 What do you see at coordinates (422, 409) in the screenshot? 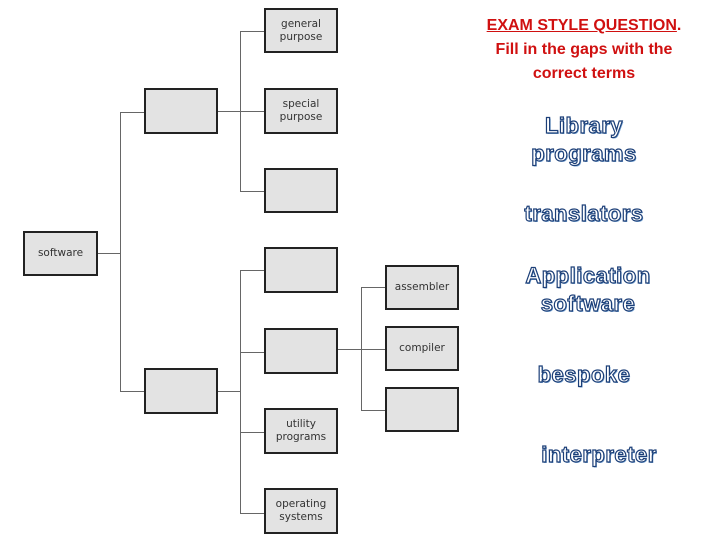
I see `node-blank-interpreter` at bounding box center [422, 409].